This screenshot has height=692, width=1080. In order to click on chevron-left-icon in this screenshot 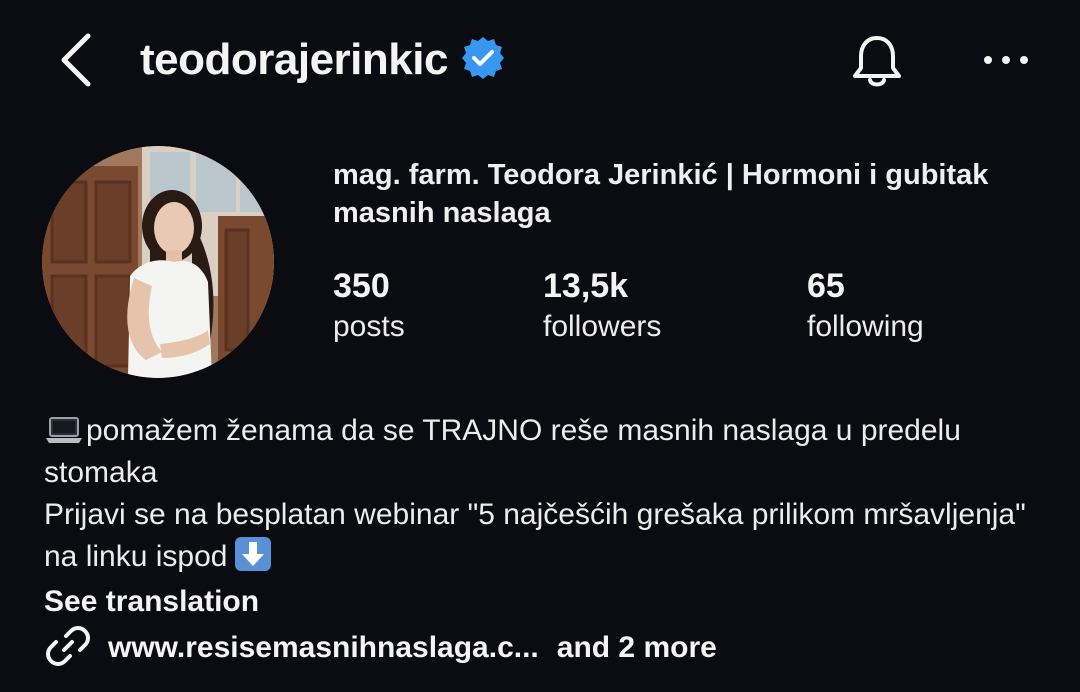, I will do `click(78, 60)`.